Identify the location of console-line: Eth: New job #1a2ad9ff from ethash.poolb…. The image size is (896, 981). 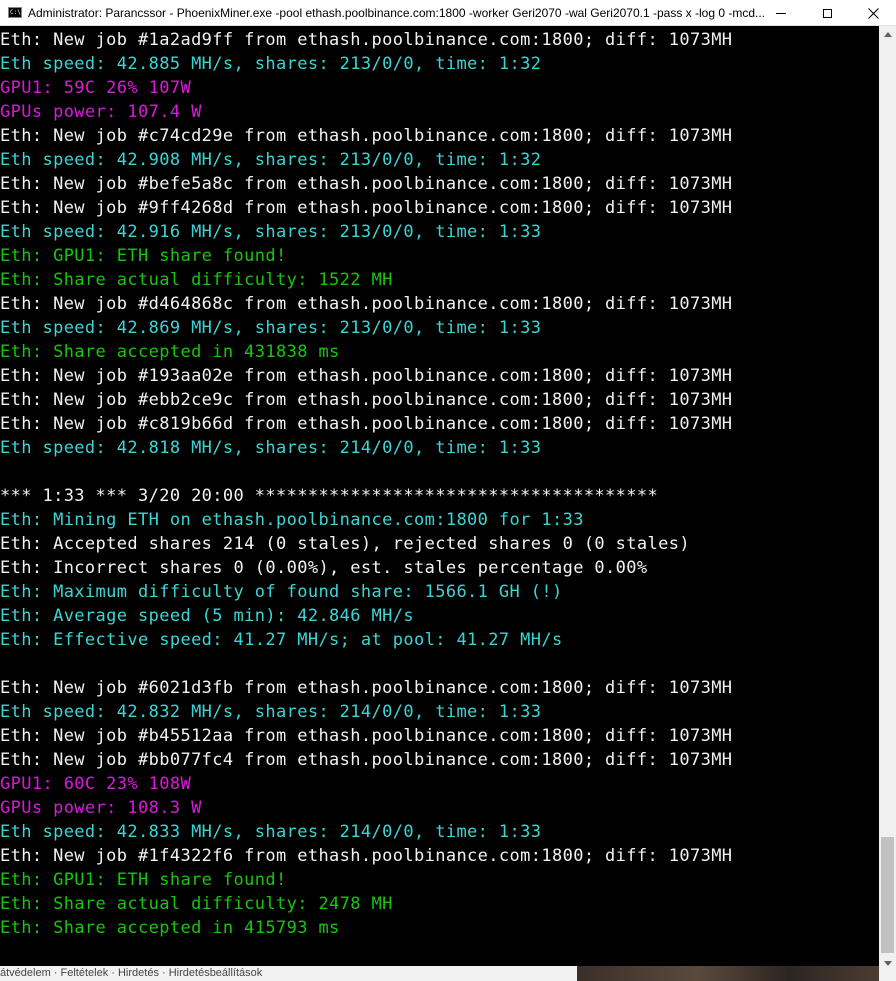
(366, 40).